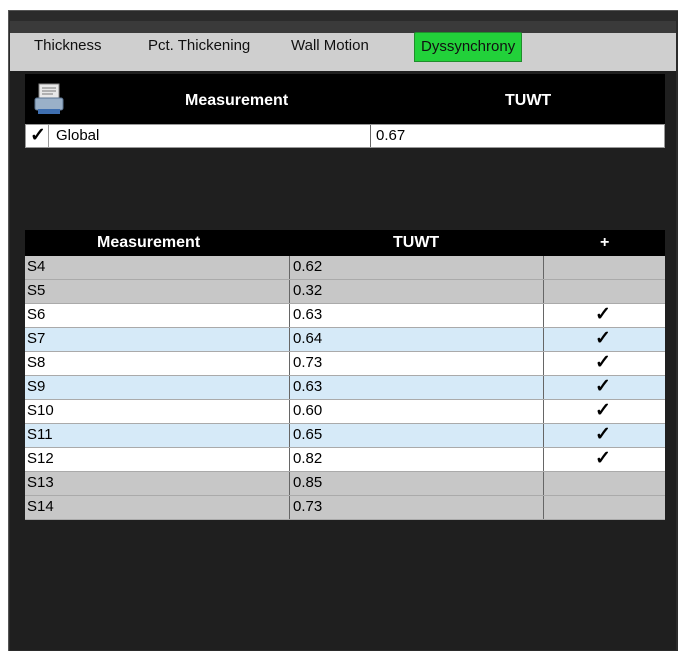  Describe the element at coordinates (330, 46) in the screenshot. I see `tab-wall-motion: Wall Motion` at that location.